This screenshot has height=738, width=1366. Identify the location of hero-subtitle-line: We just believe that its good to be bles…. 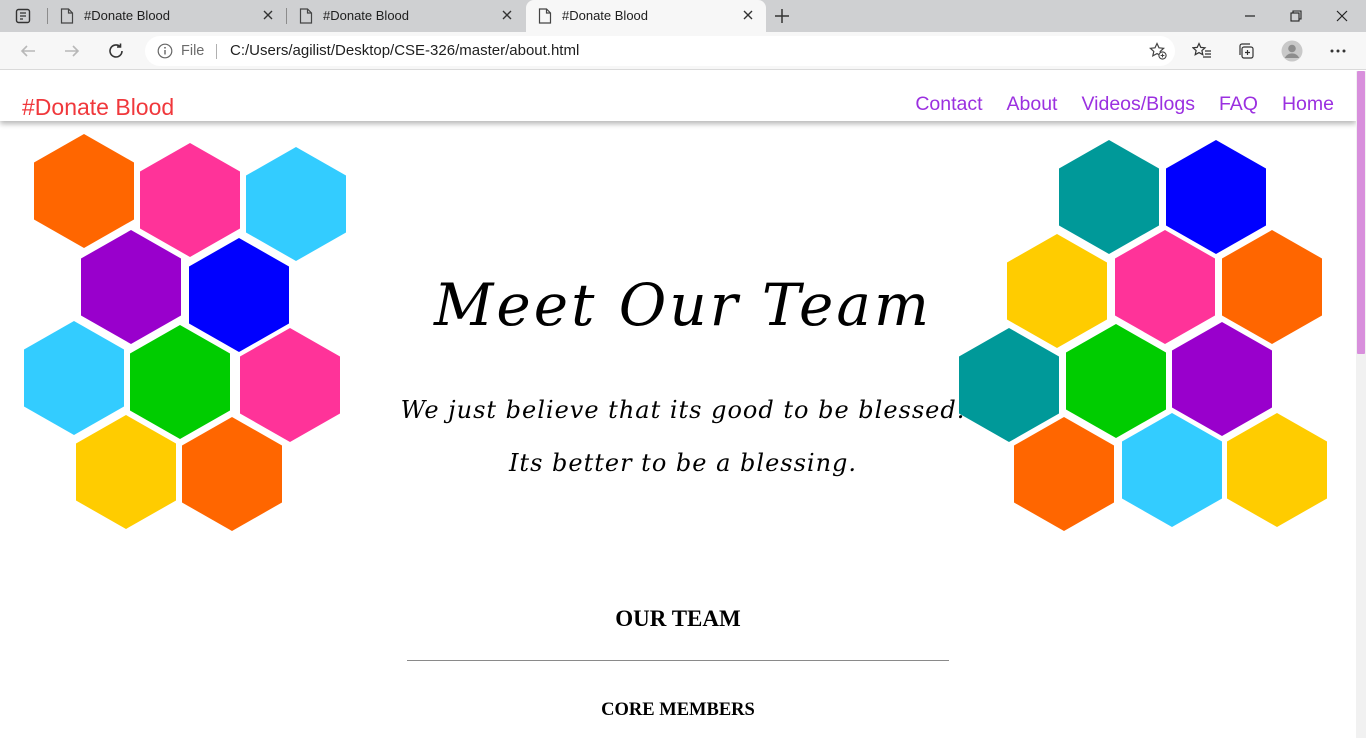
(683, 410).